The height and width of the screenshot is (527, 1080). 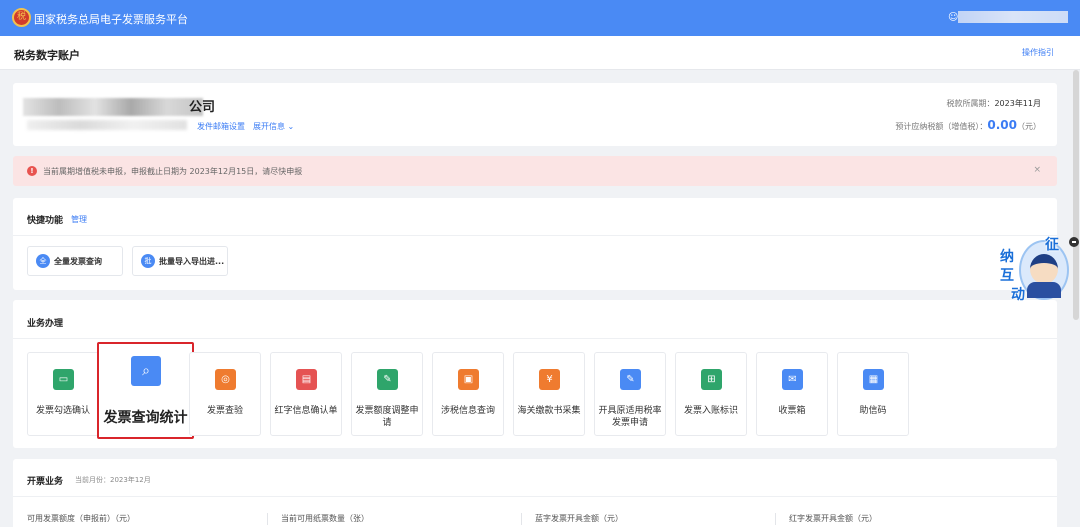 I want to click on tile-label: 发票额度调整申请, so click(x=387, y=417).